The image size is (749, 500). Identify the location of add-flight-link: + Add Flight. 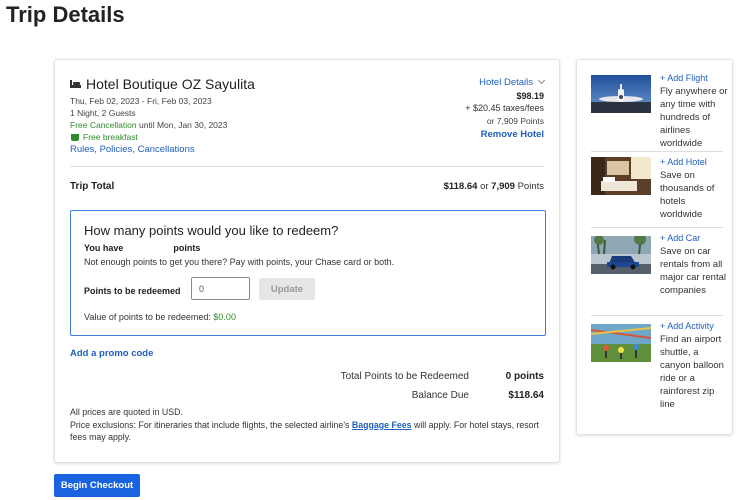
(684, 78).